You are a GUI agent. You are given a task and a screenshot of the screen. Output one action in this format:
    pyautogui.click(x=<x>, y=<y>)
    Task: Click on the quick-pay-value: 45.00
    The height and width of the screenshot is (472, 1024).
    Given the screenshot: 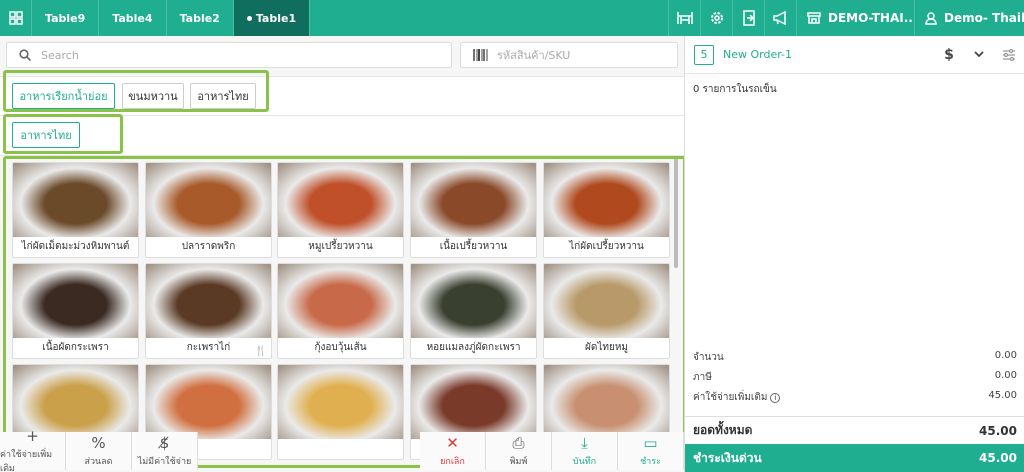 What is the action you would take?
    pyautogui.click(x=998, y=458)
    